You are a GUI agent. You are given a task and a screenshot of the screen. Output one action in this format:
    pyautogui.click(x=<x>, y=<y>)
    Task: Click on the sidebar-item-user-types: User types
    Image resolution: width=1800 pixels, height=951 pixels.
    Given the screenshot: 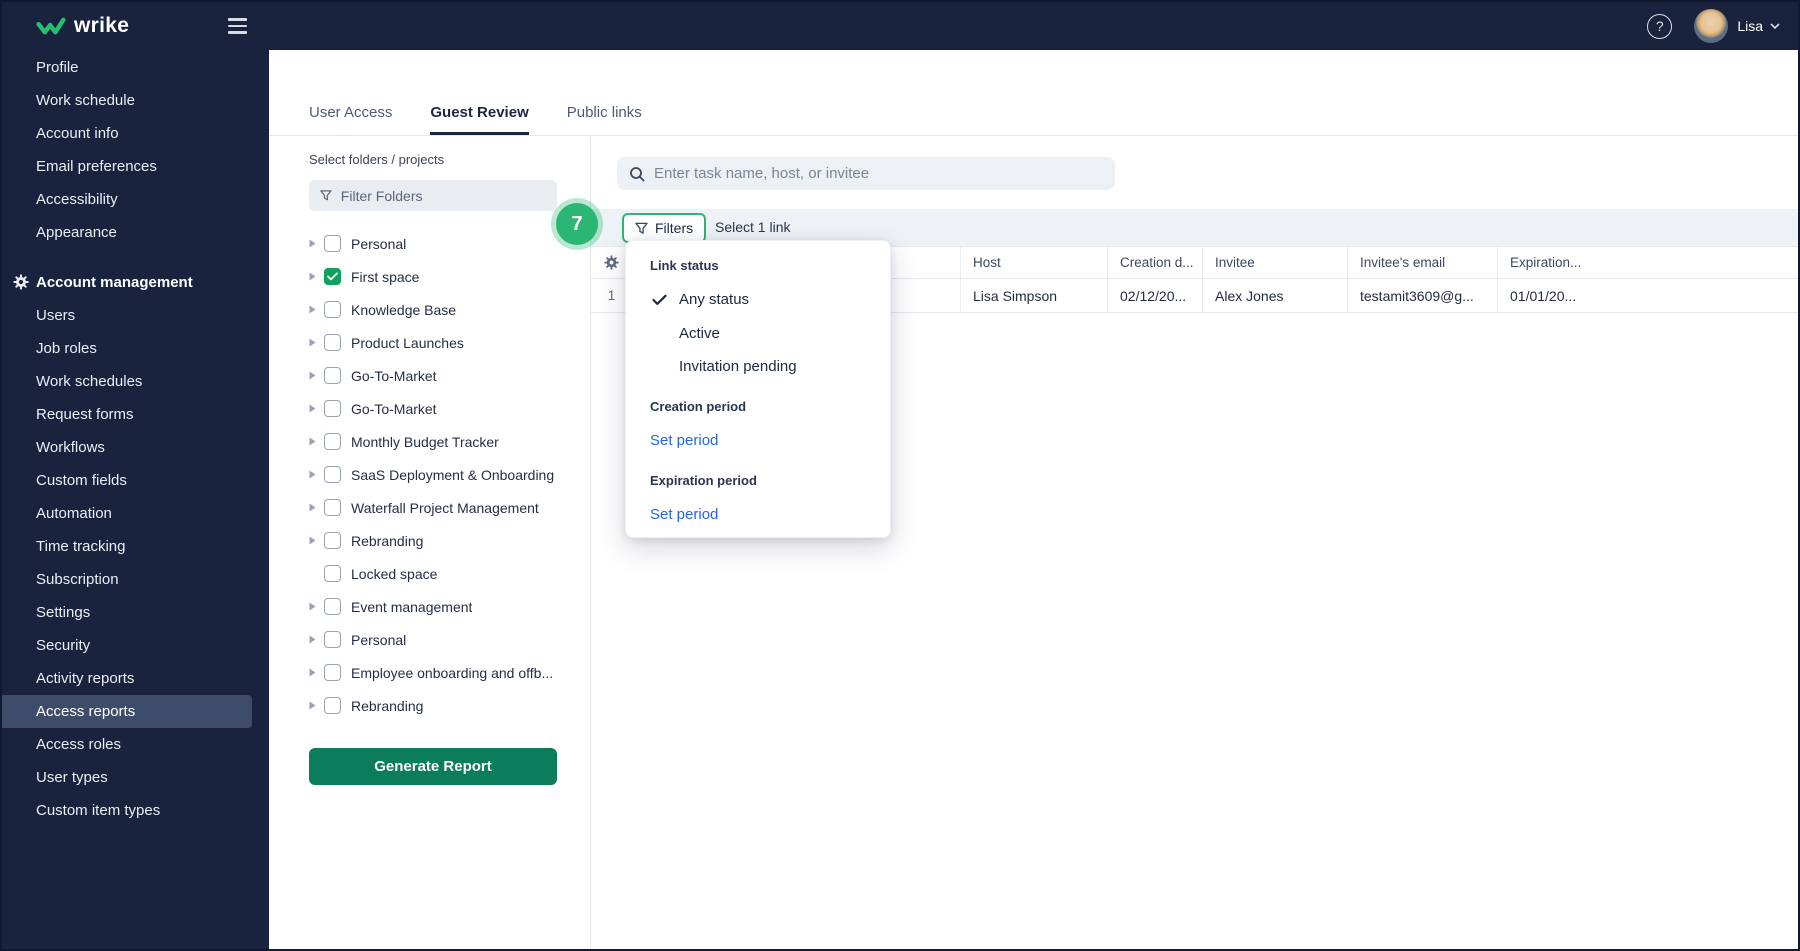 What is the action you would take?
    pyautogui.click(x=135, y=777)
    